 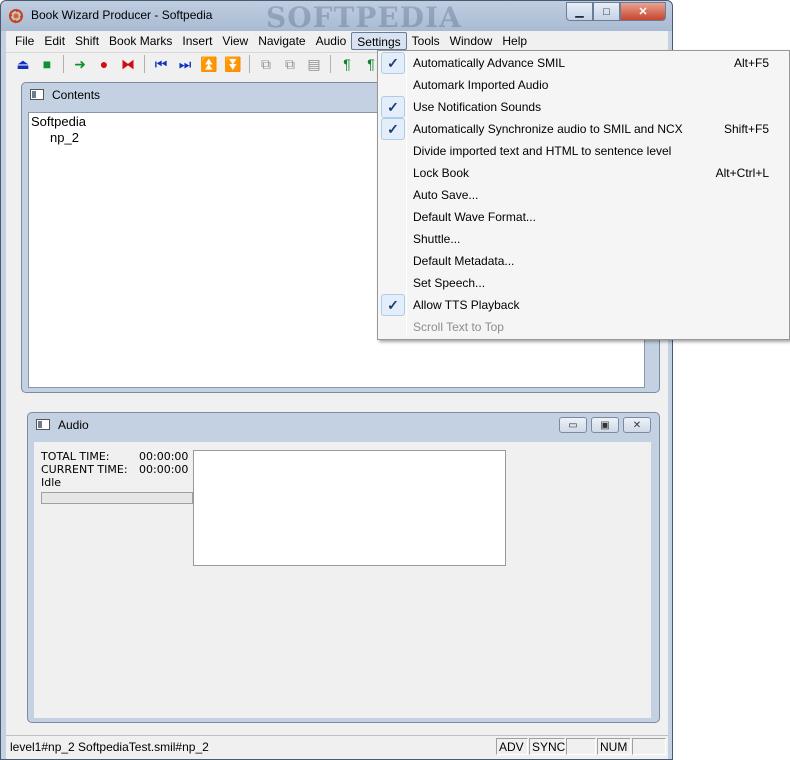 I want to click on move-up-icon: ⏫, so click(x=209, y=63).